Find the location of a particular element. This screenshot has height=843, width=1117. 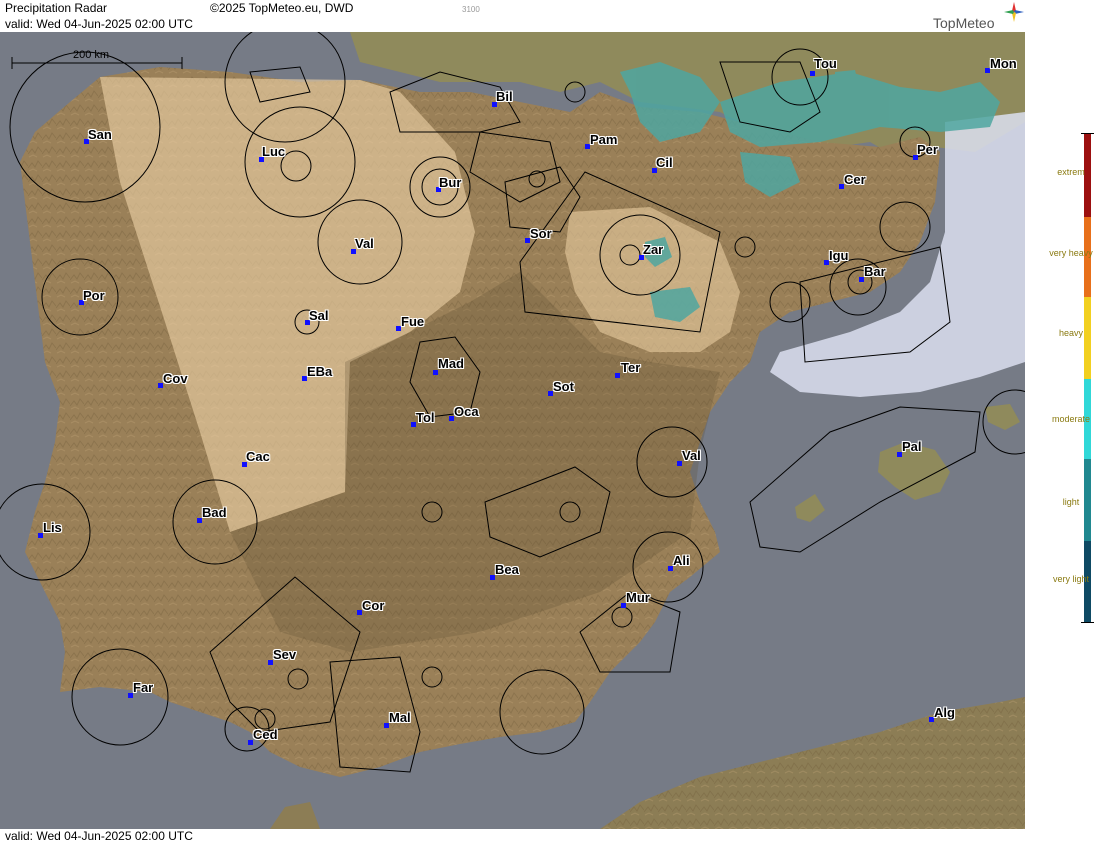

legend-label-heavy: heavy is located at coordinates (1071, 333).